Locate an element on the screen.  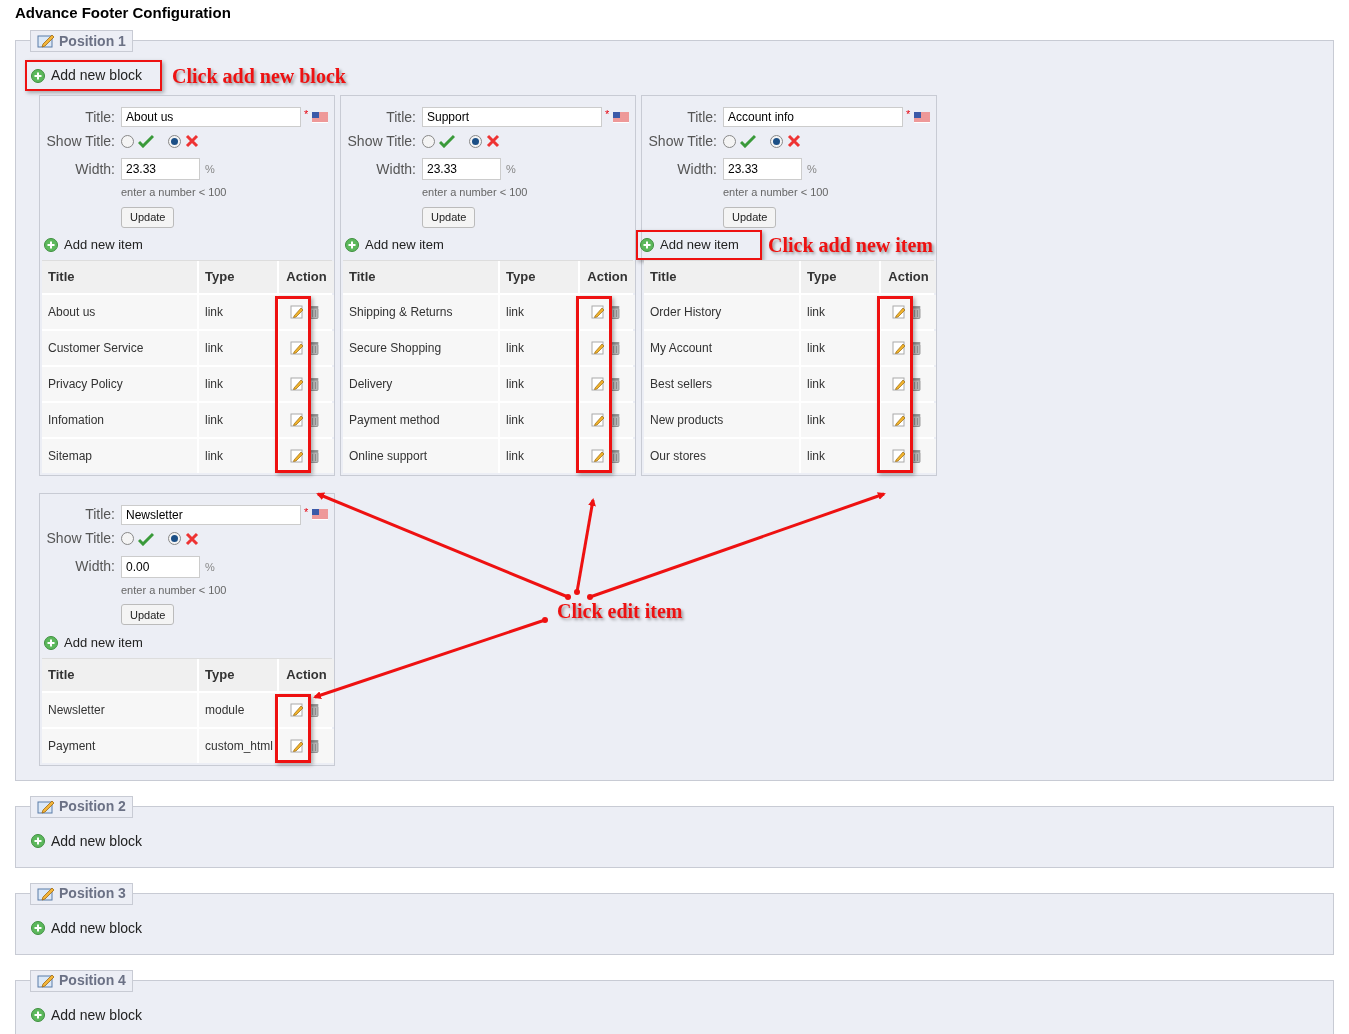
title-field: About us is located at coordinates (211, 117).